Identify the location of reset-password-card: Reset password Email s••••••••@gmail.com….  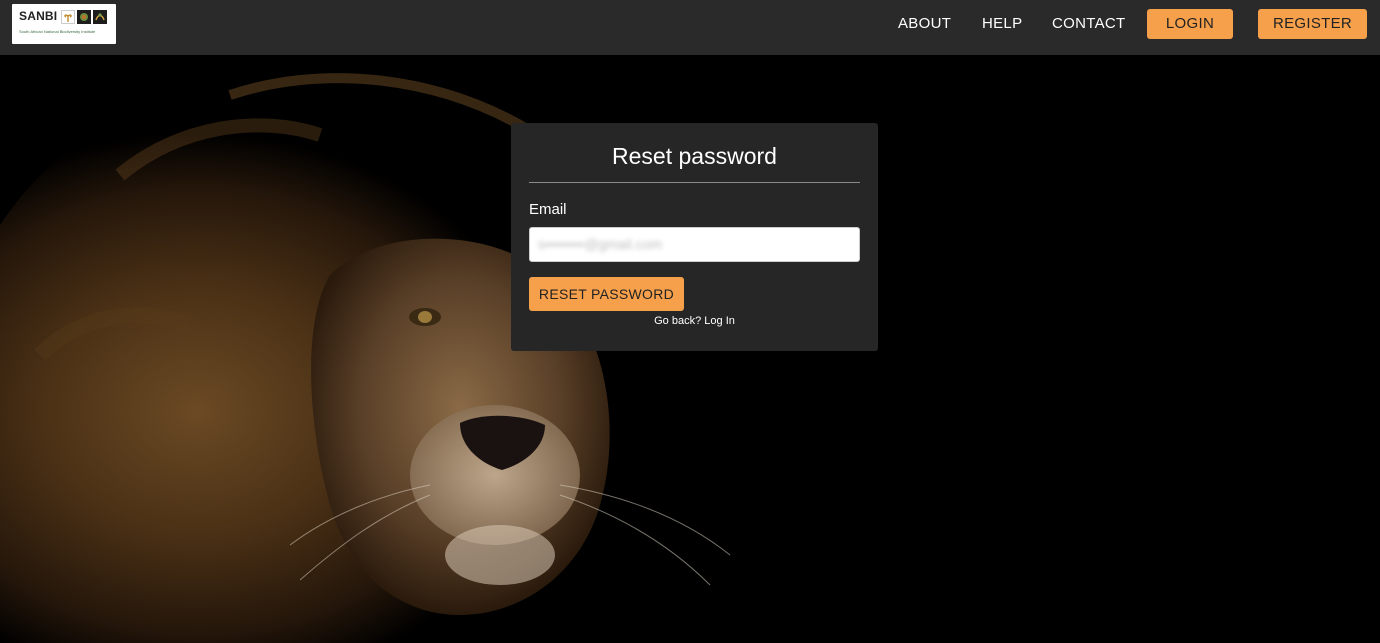
(694, 237).